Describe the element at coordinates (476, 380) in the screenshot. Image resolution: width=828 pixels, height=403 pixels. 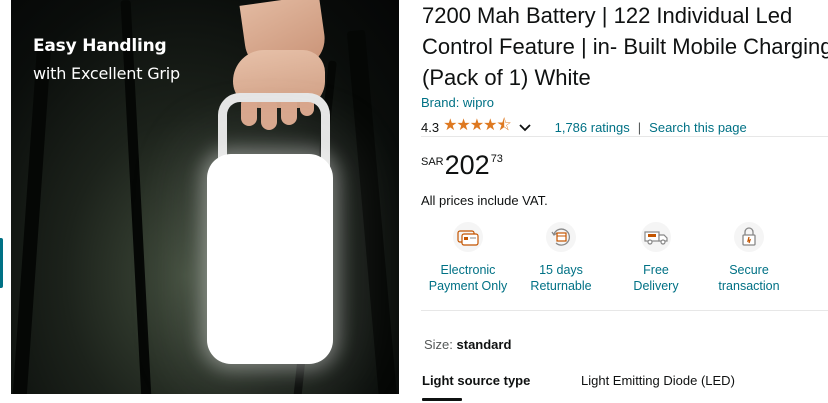
I see `spec-key: Light source type` at that location.